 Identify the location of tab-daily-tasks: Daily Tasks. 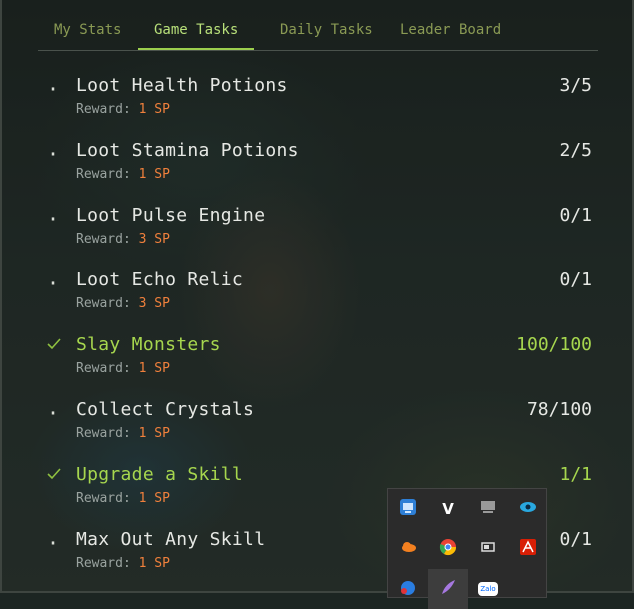
(326, 34).